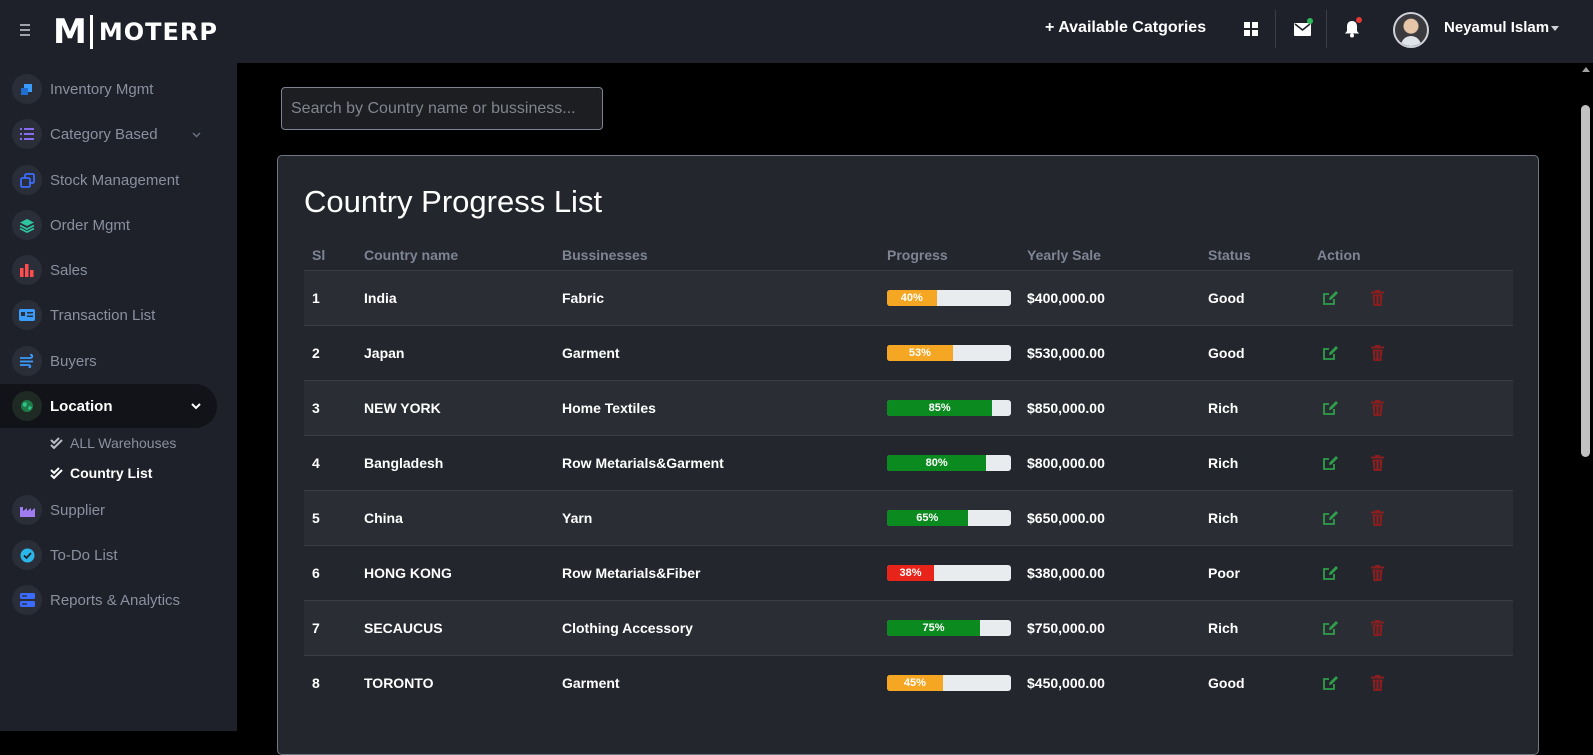  What do you see at coordinates (330, 517) in the screenshot?
I see `cell-sl: 5` at bounding box center [330, 517].